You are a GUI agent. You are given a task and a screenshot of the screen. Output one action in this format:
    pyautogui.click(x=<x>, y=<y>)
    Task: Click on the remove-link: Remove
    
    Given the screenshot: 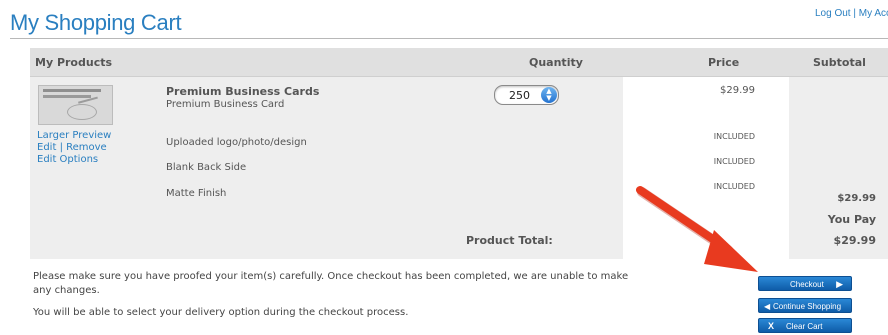 What is the action you would take?
    pyautogui.click(x=86, y=147)
    